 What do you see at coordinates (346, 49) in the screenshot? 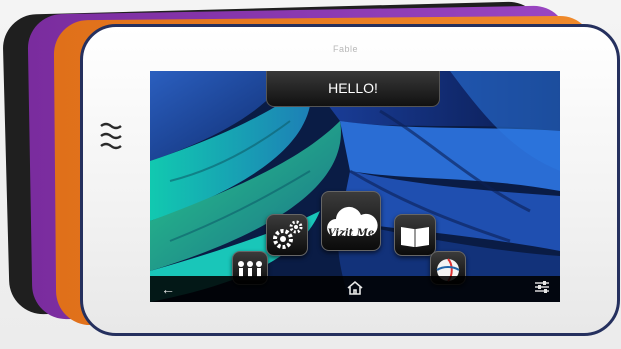
I see `brand-label: Fable` at bounding box center [346, 49].